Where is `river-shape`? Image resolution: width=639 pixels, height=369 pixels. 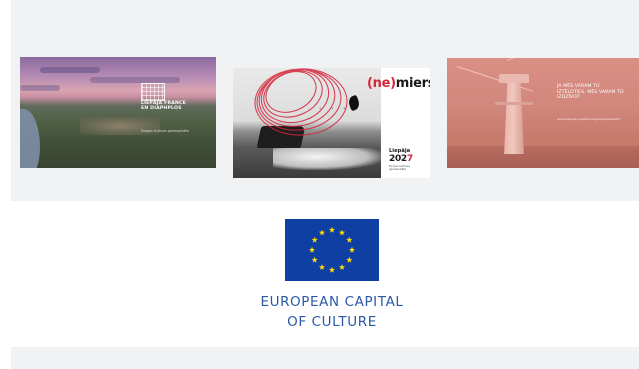
river-shape is located at coordinates (30, 138).